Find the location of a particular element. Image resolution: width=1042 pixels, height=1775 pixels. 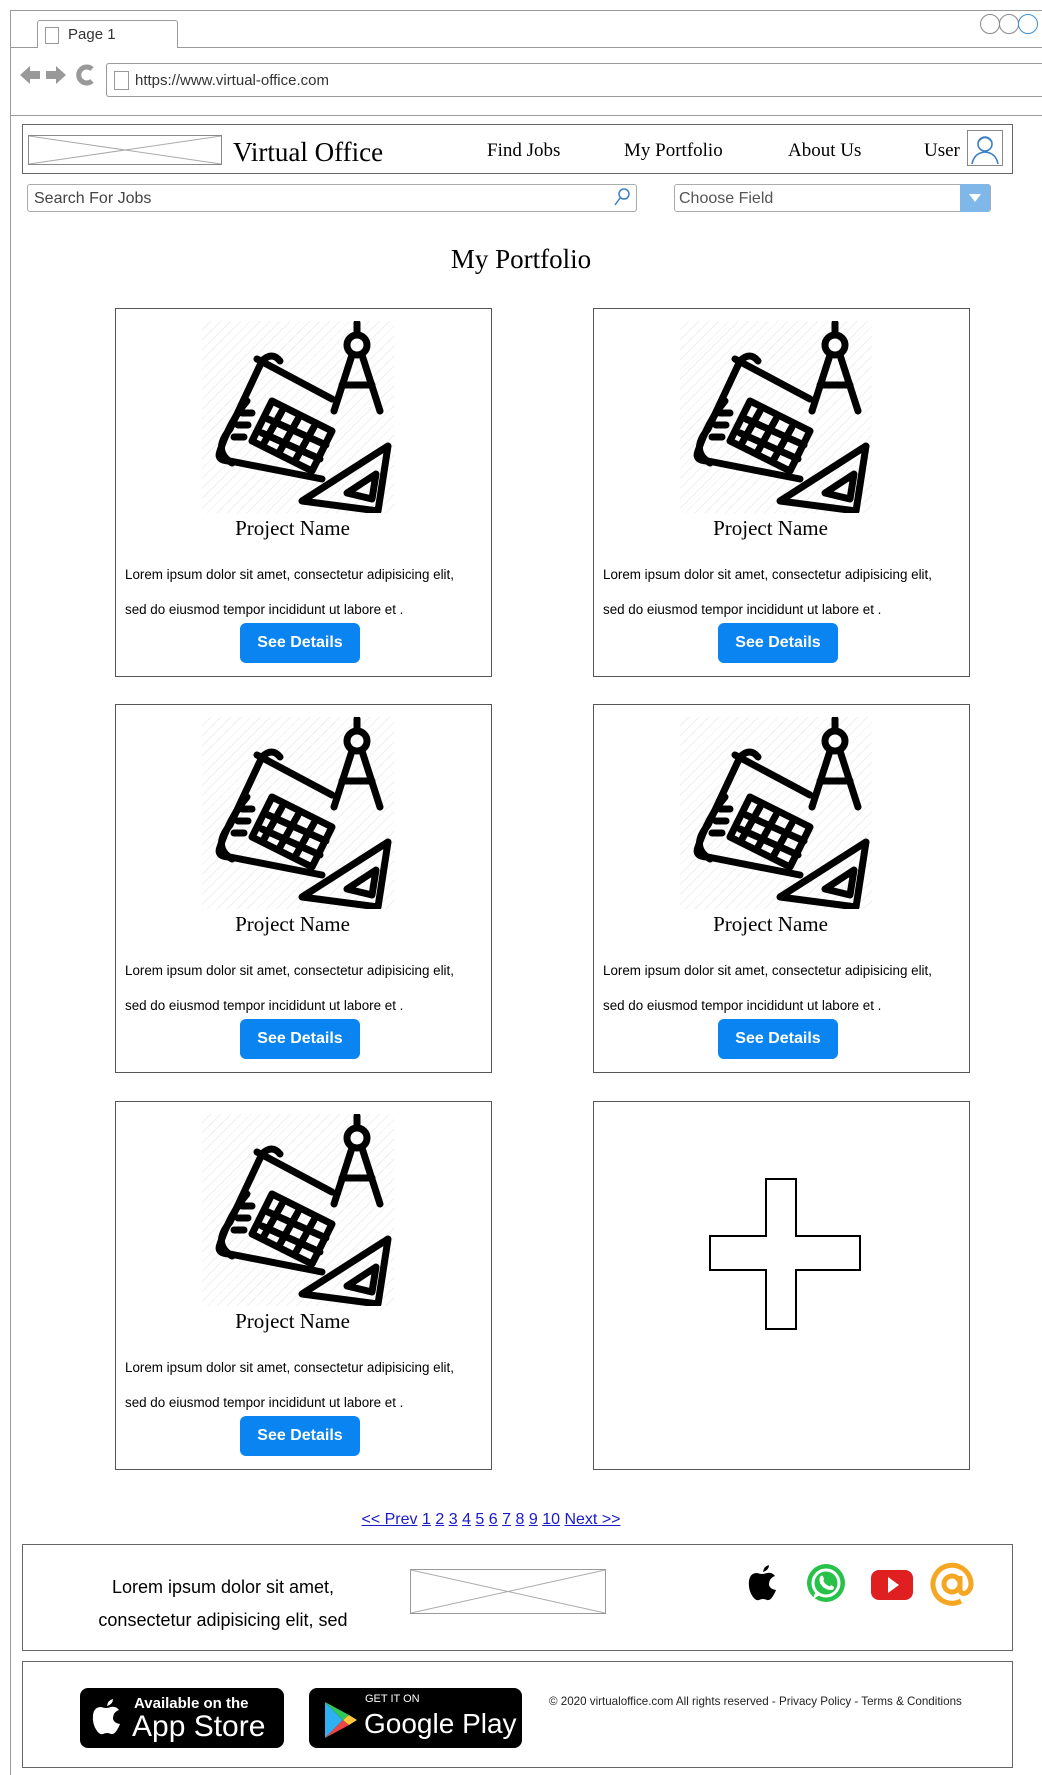

pagination-page-link: 8 is located at coordinates (520, 1519).